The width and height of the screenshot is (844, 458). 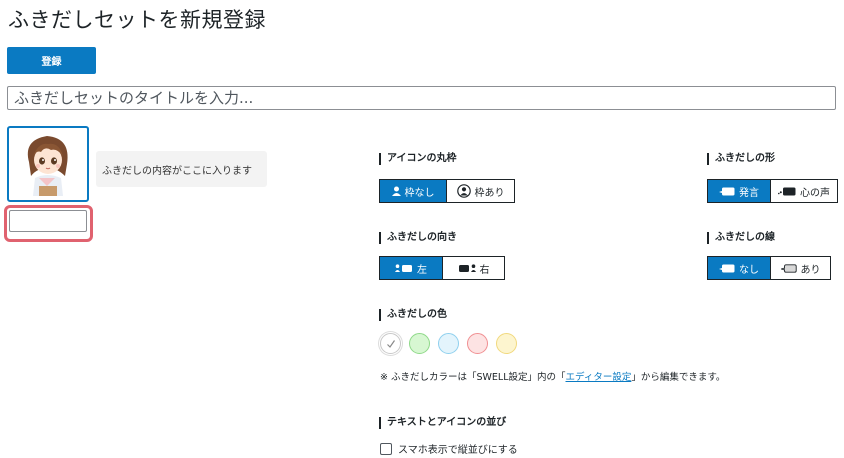 I want to click on border-option-none: なし, so click(x=739, y=268).